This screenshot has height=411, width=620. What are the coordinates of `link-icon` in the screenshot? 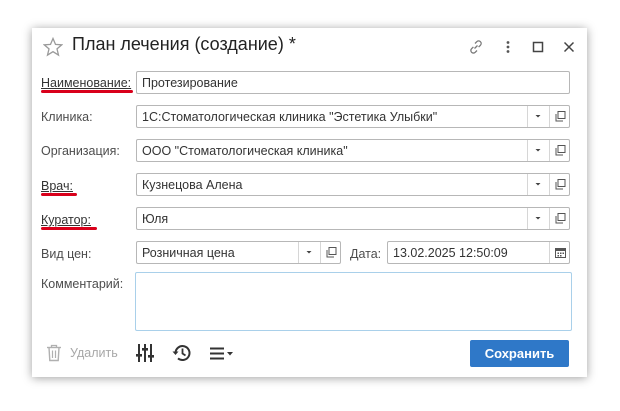 It's located at (476, 47).